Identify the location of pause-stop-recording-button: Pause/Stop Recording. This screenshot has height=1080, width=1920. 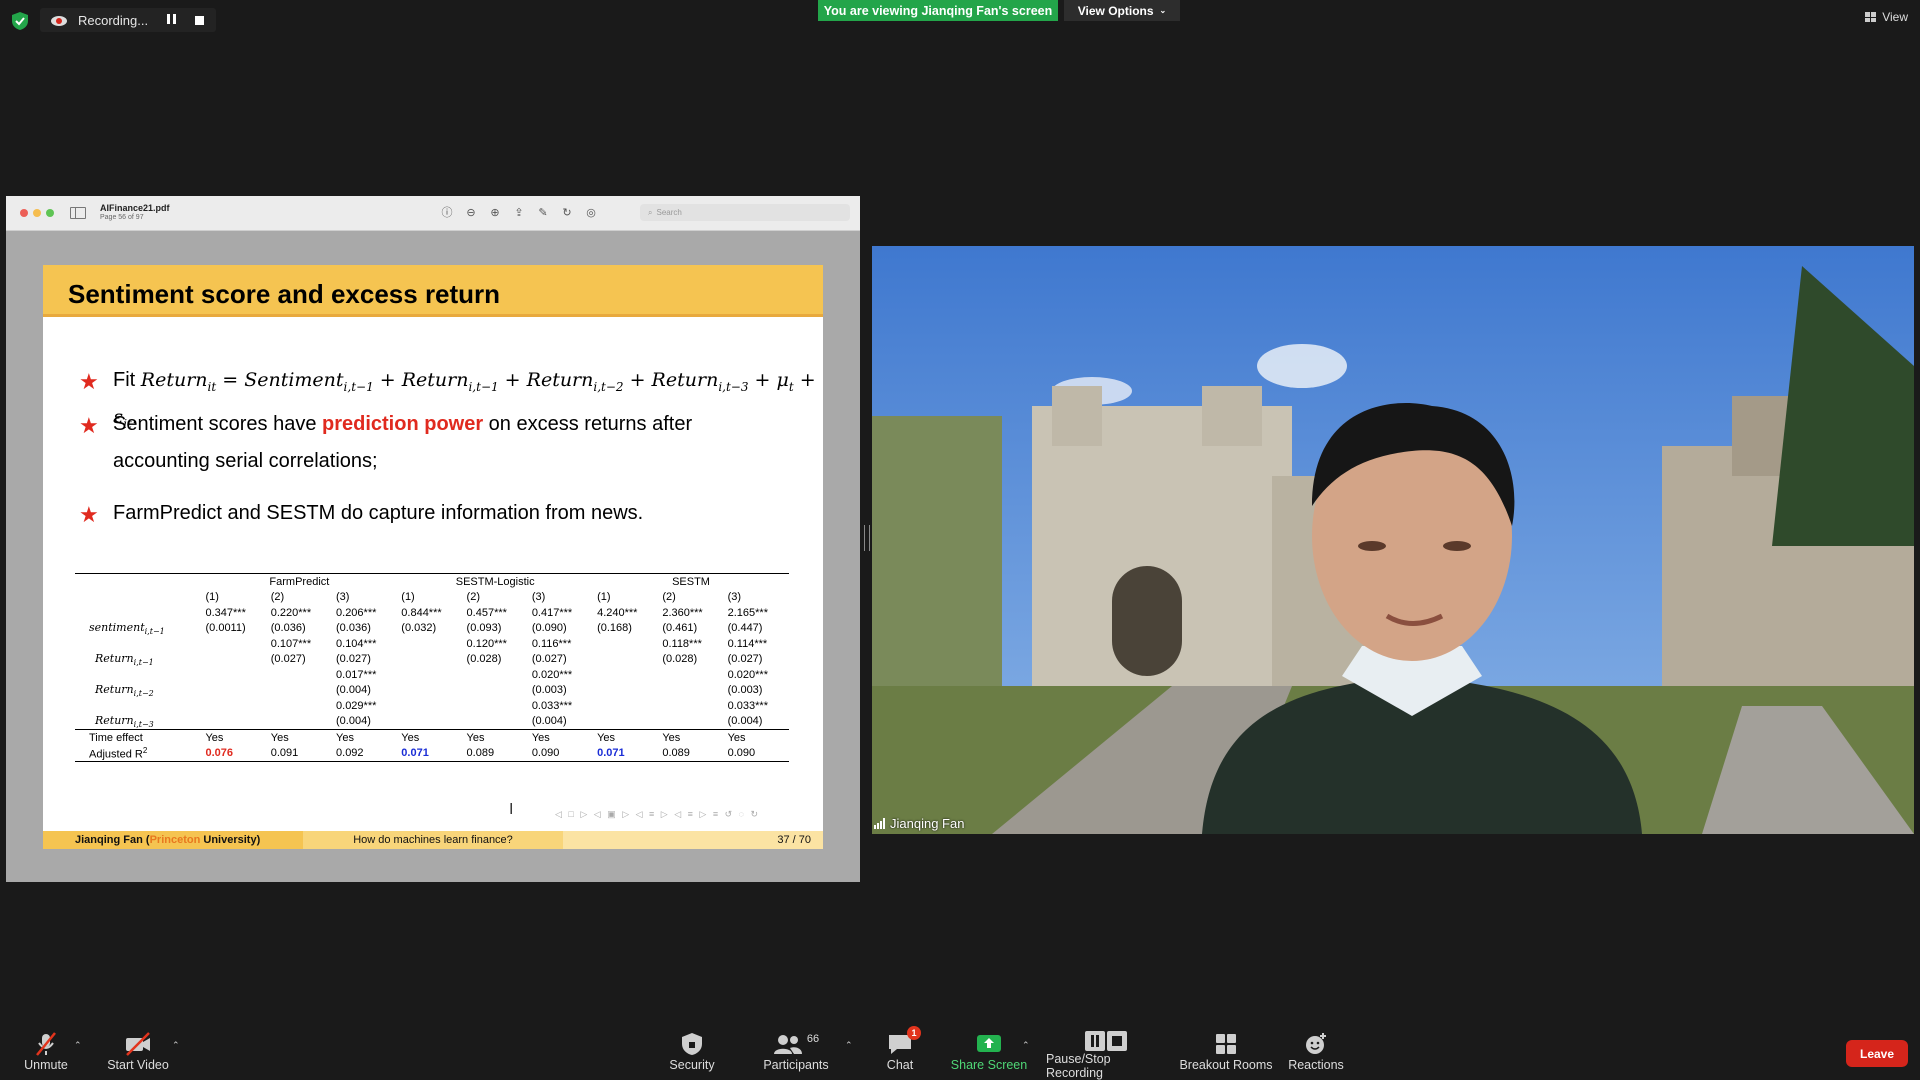
(1106, 1055).